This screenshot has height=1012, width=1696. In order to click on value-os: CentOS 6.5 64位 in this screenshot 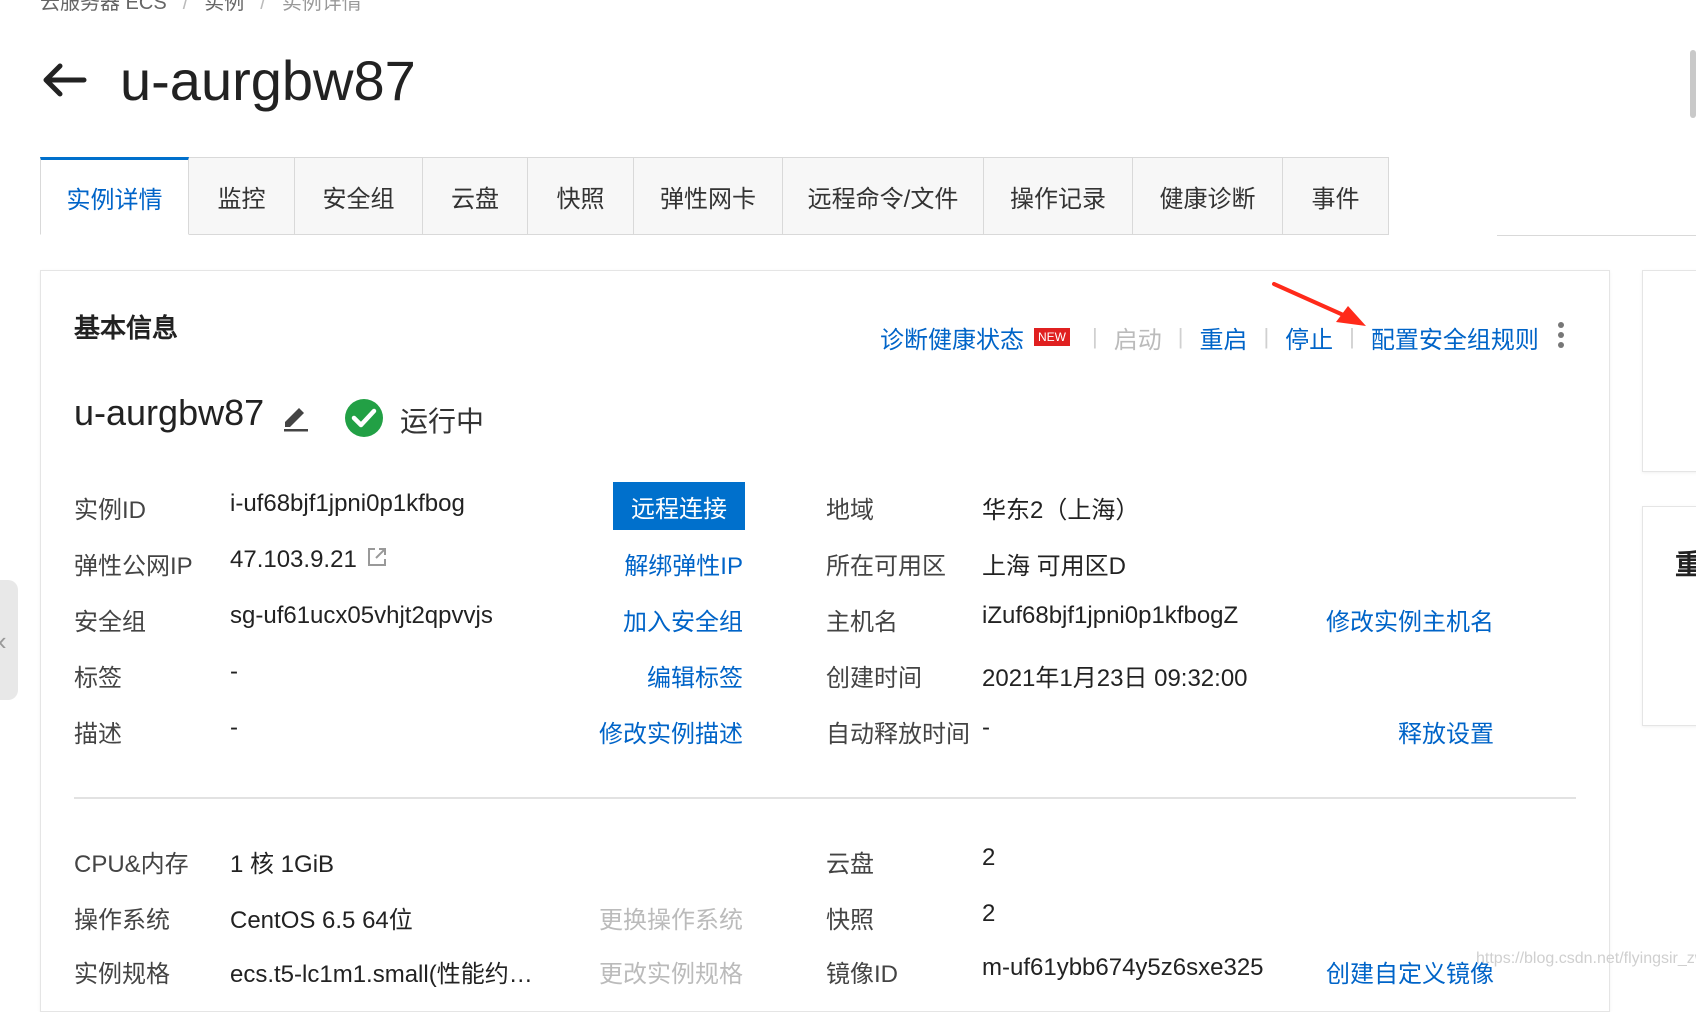, I will do `click(321, 920)`.